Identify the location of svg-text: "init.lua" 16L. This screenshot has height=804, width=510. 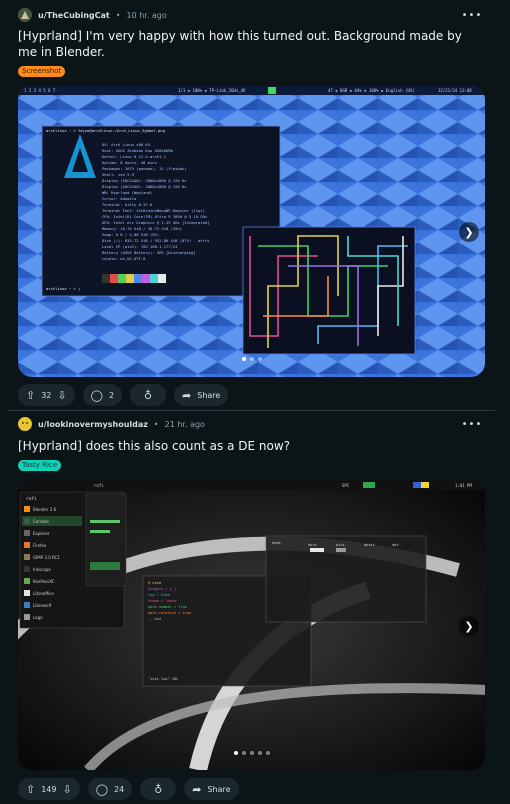
(163, 679).